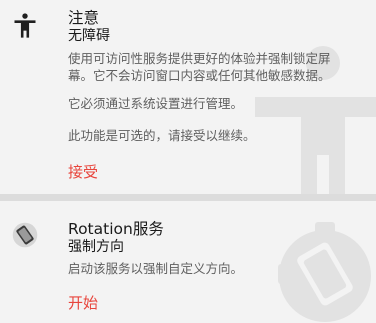  What do you see at coordinates (25, 25) in the screenshot?
I see `accessibility-icon` at bounding box center [25, 25].